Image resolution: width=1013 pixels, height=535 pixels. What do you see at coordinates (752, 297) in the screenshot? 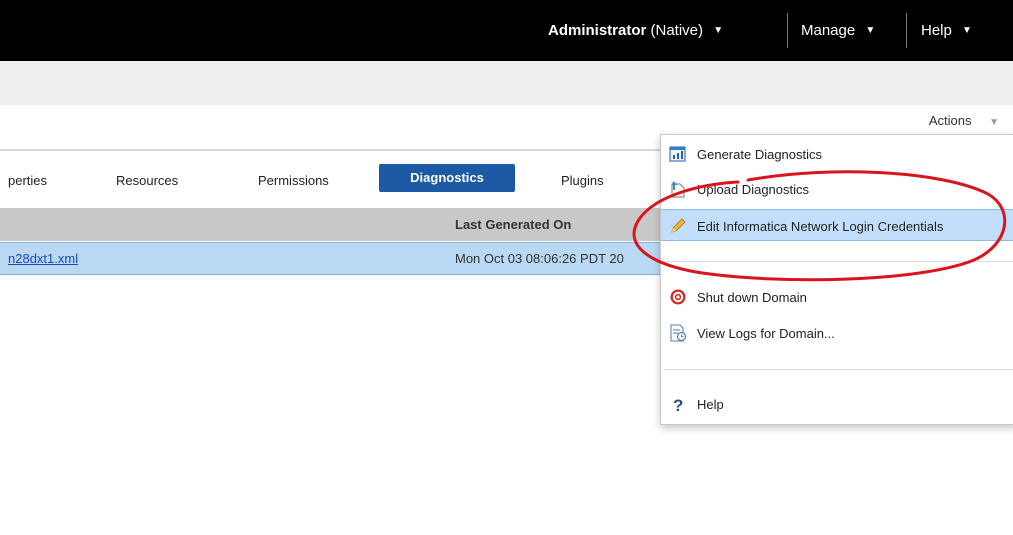
I see `menu-item-label: Shut down Domain` at bounding box center [752, 297].